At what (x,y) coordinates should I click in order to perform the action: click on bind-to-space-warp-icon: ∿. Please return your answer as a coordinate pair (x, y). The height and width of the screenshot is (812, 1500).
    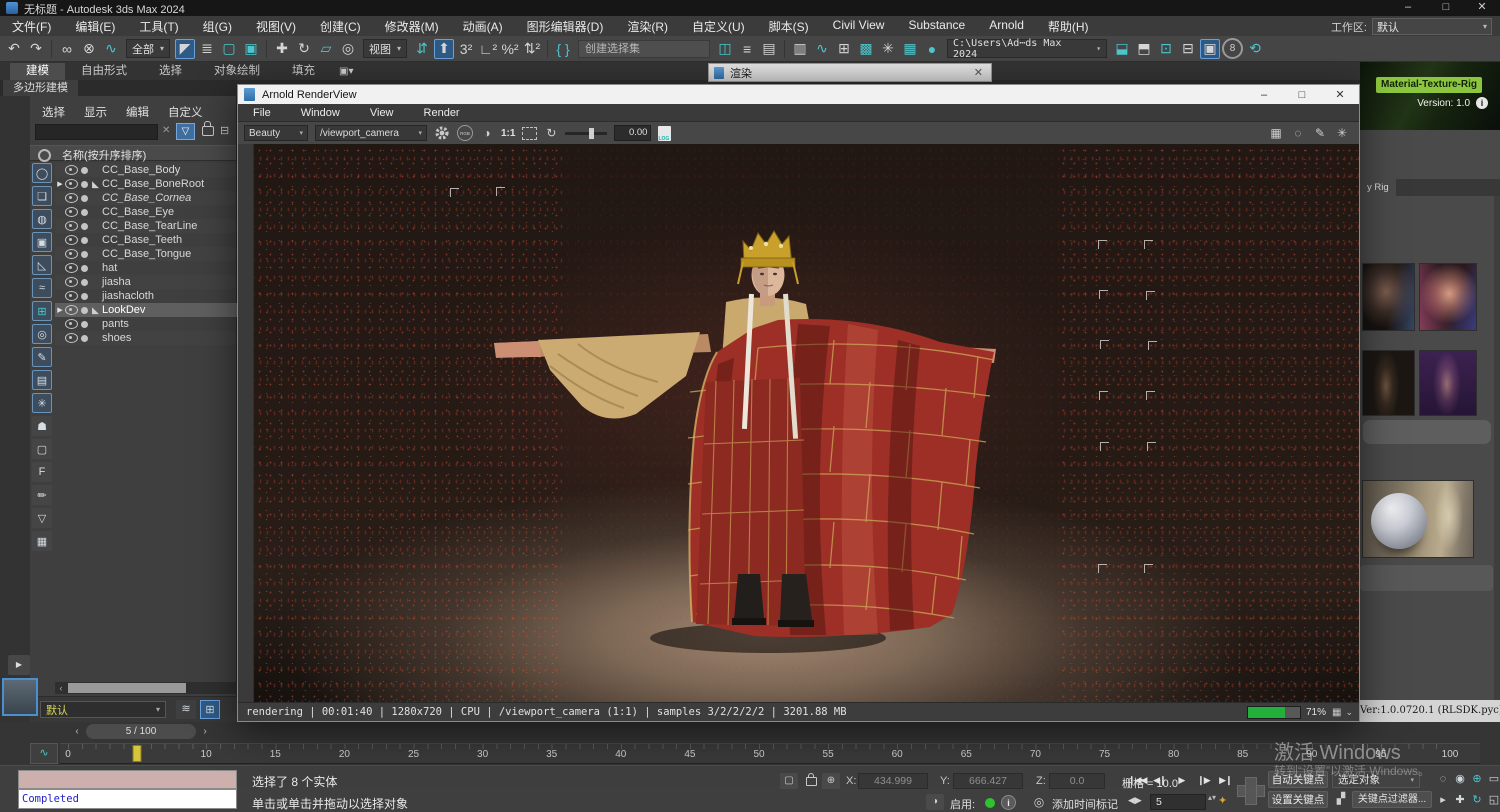
    Looking at the image, I should click on (111, 49).